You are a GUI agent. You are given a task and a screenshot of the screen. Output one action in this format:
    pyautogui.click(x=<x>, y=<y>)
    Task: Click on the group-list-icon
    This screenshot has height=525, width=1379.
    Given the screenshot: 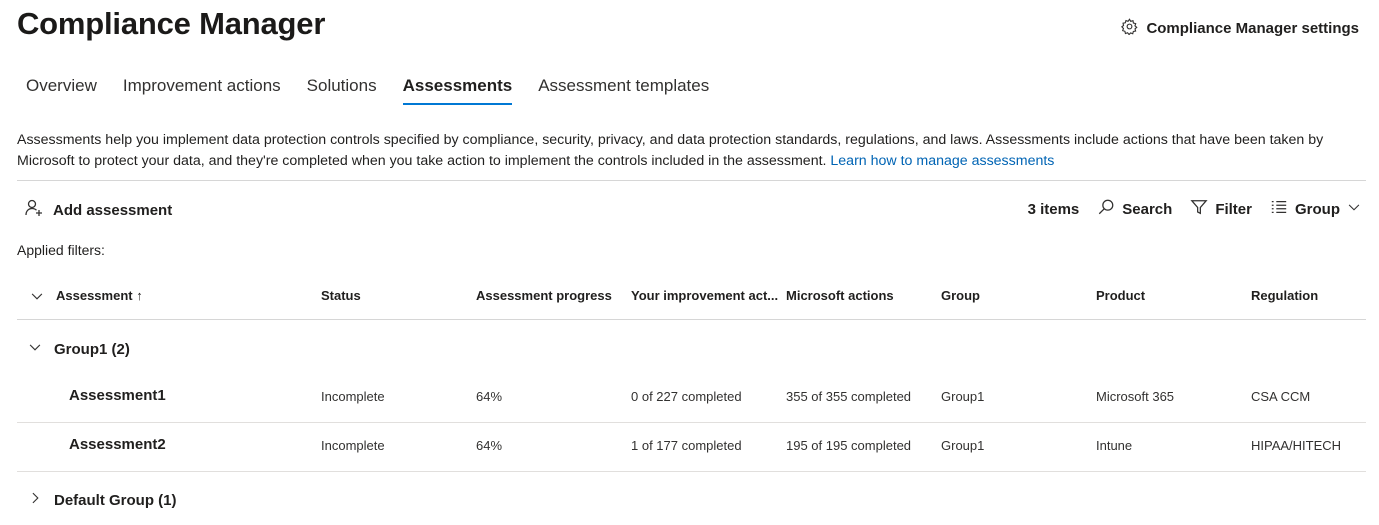 What is the action you would take?
    pyautogui.click(x=1279, y=209)
    